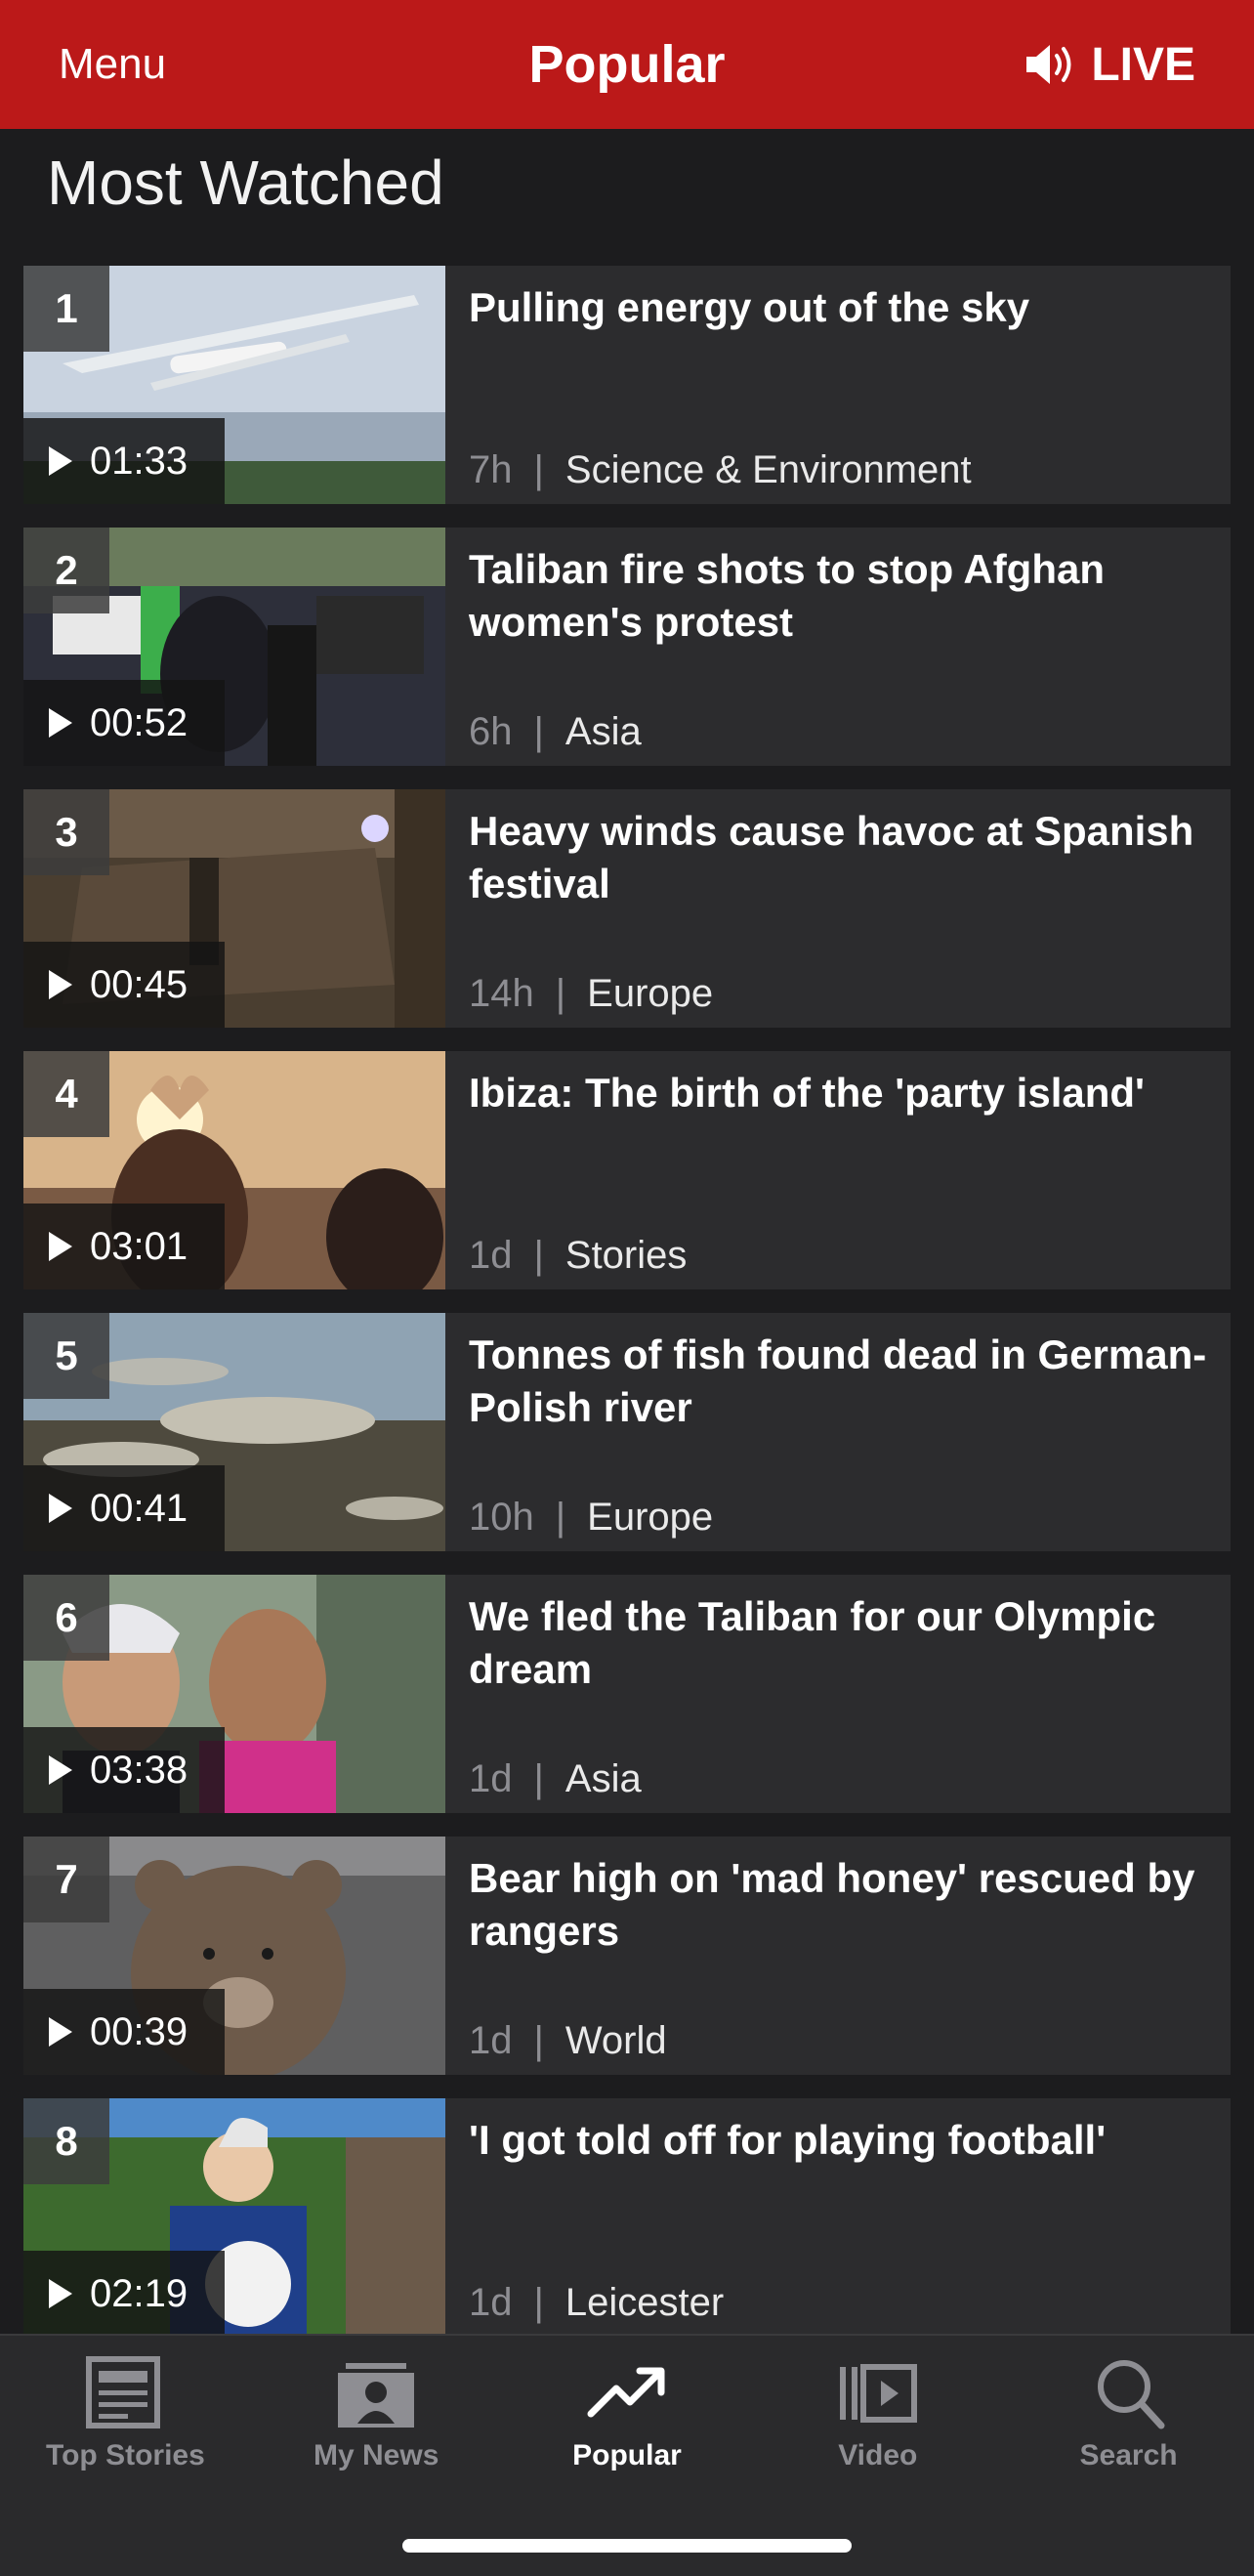 This screenshot has width=1254, height=2576. Describe the element at coordinates (123, 2392) in the screenshot. I see `newspaper-icon` at that location.